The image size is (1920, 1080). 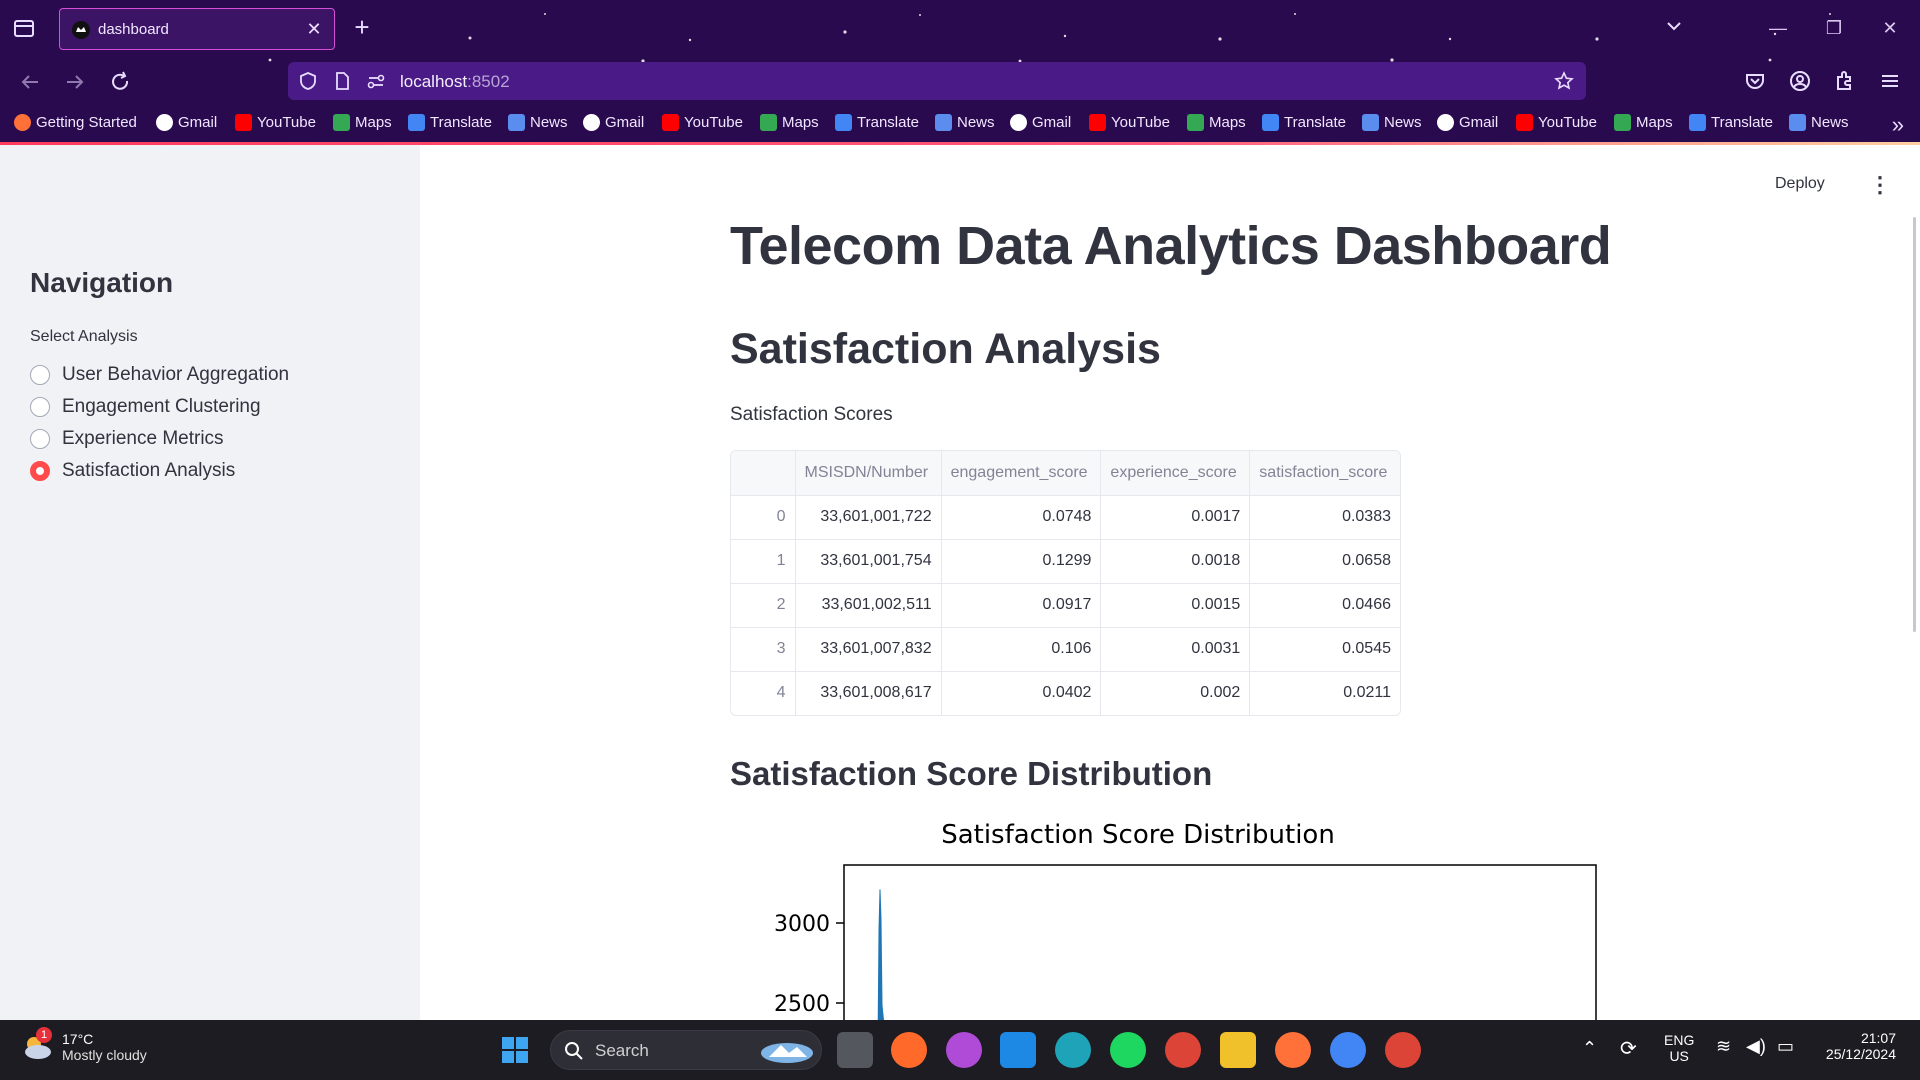 I want to click on forward-icon, so click(x=75, y=82).